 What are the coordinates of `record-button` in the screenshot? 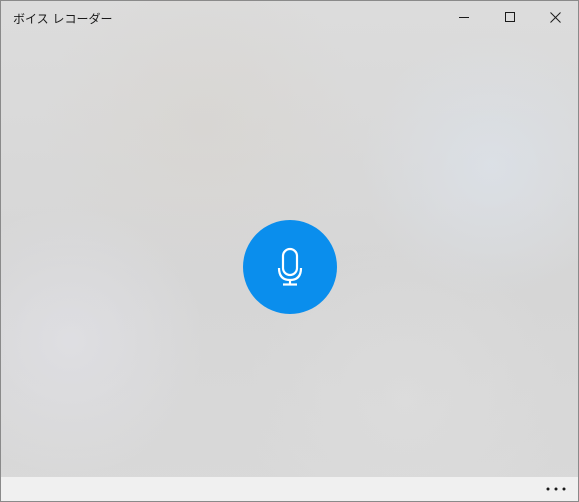 It's located at (290, 267).